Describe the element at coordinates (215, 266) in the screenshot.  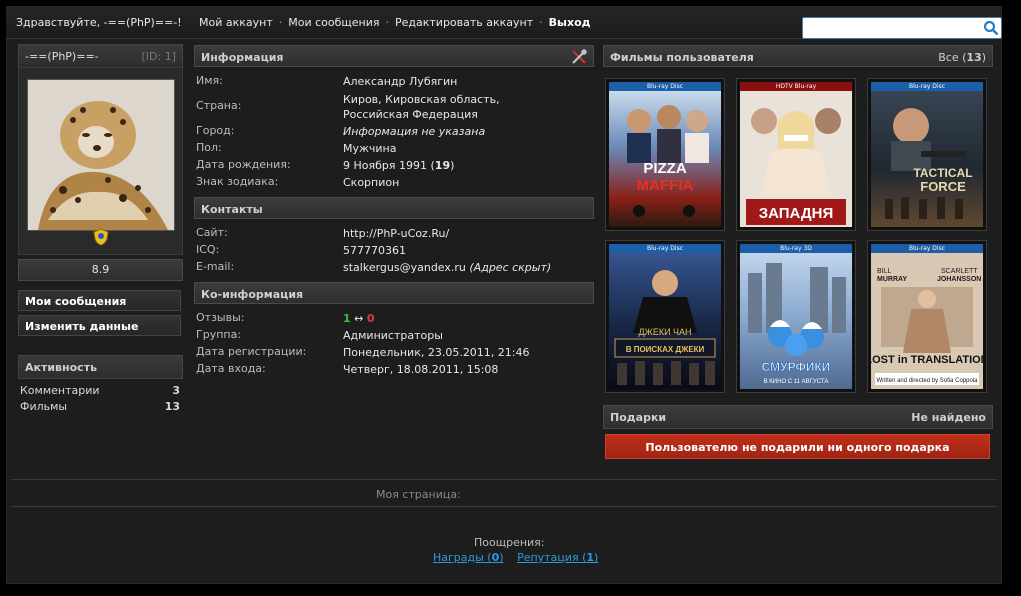
I see `contact-label: E-mail:` at that location.